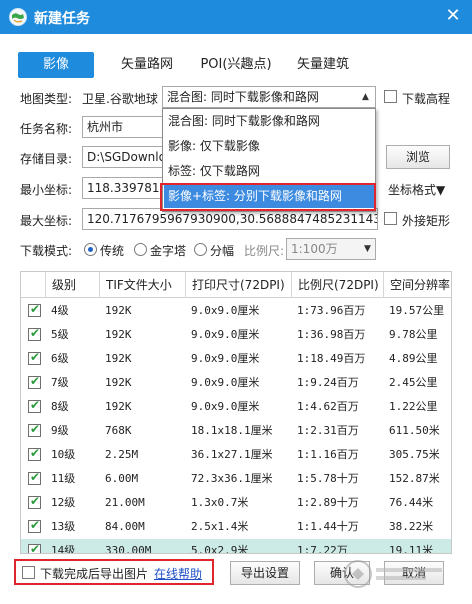 This screenshot has width=472, height=604. What do you see at coordinates (269, 171) in the screenshot?
I see `dropdown-option-labels-only: 标签: 仅下载路网` at bounding box center [269, 171].